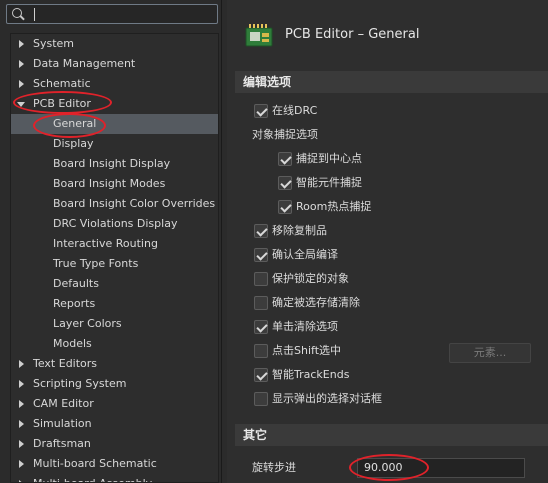 Image resolution: width=548 pixels, height=483 pixels. I want to click on tree-item-label: Text Editors, so click(65, 363).